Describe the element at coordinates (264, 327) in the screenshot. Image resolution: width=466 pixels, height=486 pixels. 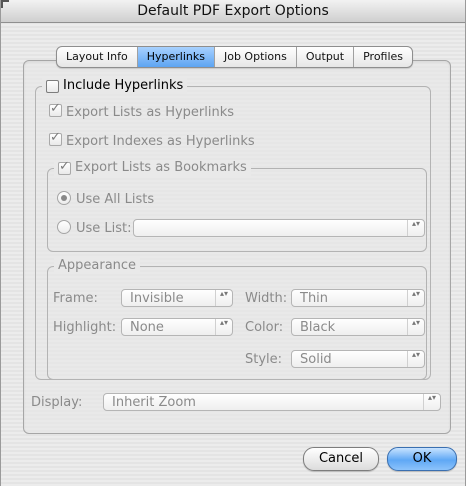
I see `color-label: Color:` at that location.